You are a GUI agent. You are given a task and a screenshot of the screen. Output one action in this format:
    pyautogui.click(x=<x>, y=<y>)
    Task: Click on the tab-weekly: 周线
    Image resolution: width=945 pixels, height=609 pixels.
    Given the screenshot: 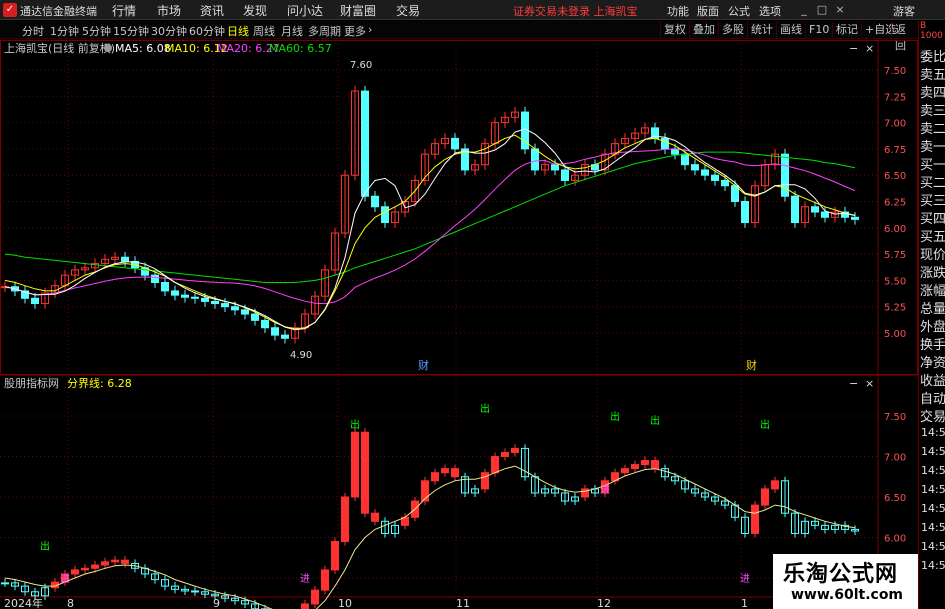 What is the action you would take?
    pyautogui.click(x=264, y=31)
    